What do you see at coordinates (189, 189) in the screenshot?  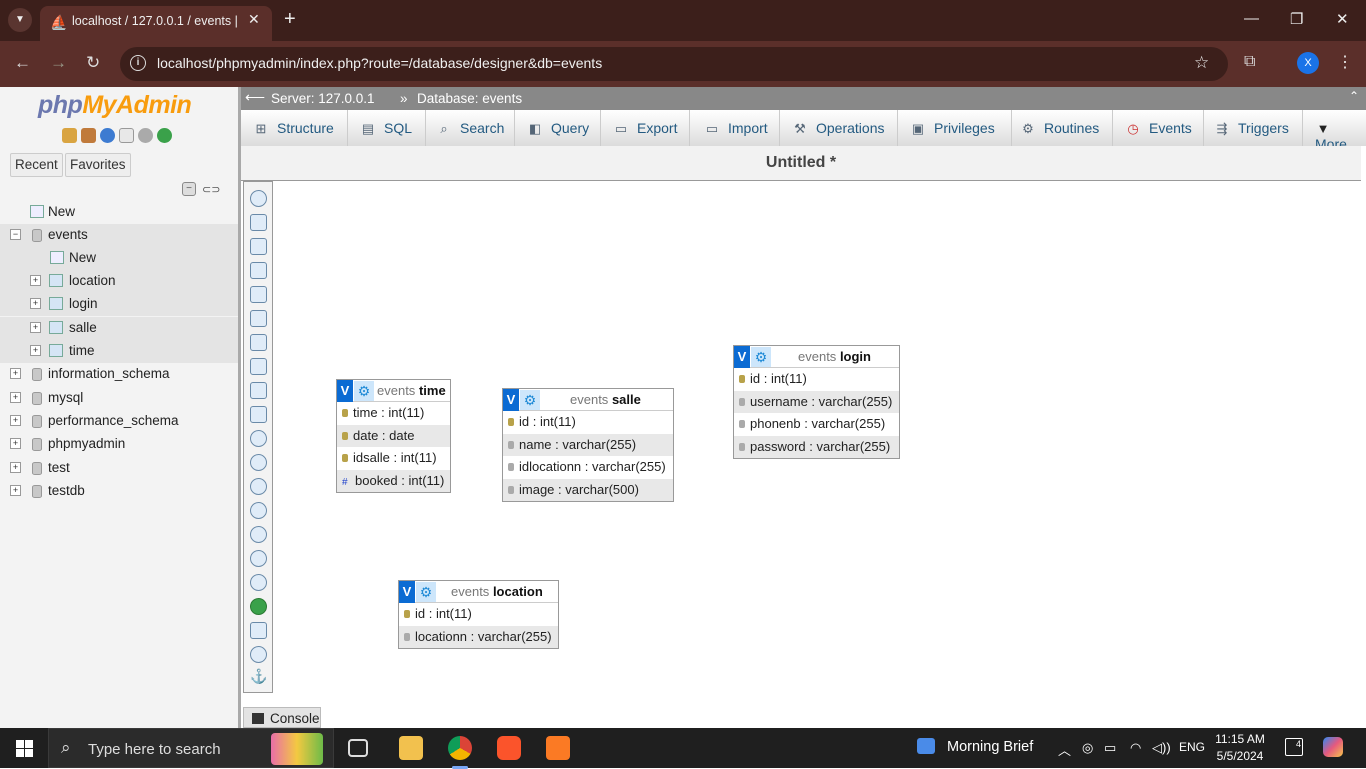 I see `collapse-all-icon: −` at bounding box center [189, 189].